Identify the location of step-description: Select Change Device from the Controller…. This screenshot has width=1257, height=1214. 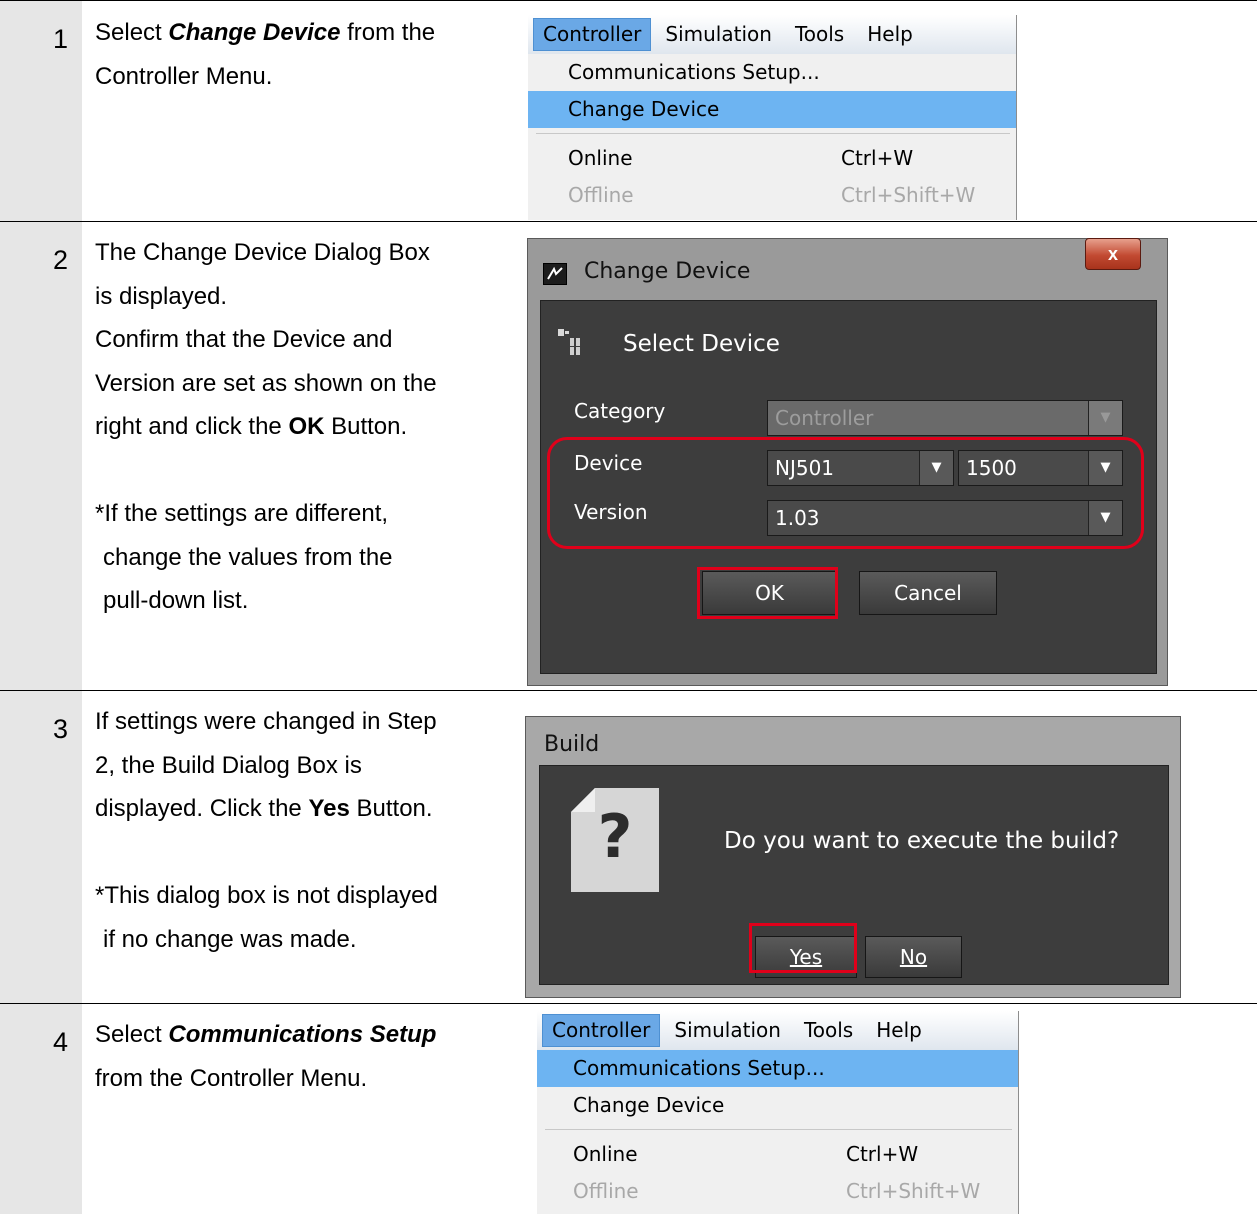
(265, 54).